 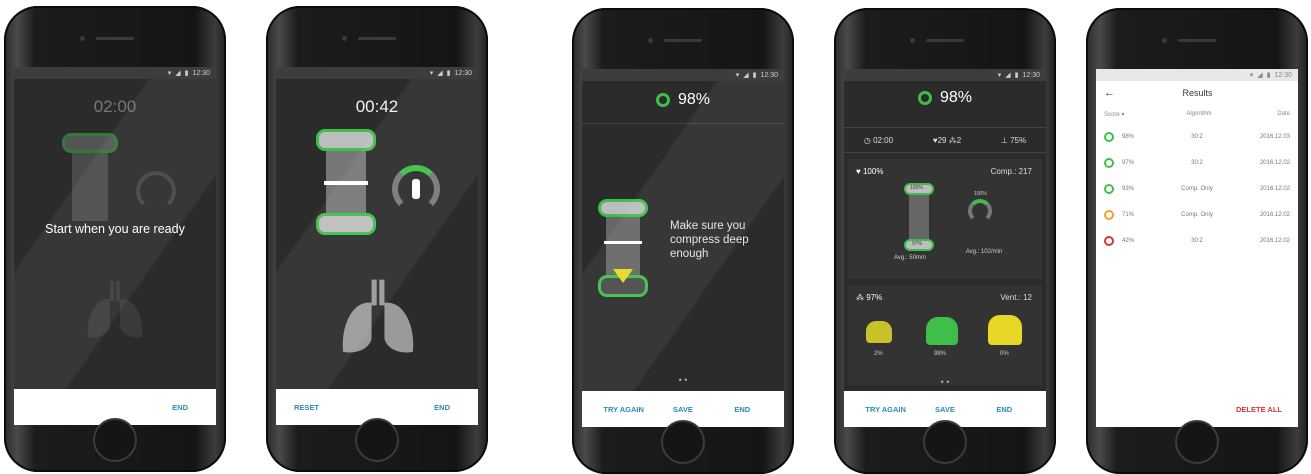 I want to click on depth-column, so click(x=919, y=218).